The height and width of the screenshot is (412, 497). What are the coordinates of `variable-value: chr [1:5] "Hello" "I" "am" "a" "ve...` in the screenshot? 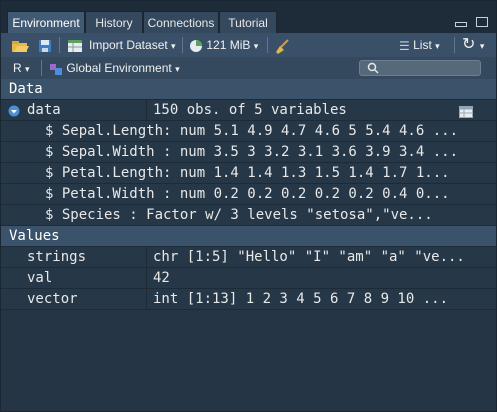 It's located at (309, 257).